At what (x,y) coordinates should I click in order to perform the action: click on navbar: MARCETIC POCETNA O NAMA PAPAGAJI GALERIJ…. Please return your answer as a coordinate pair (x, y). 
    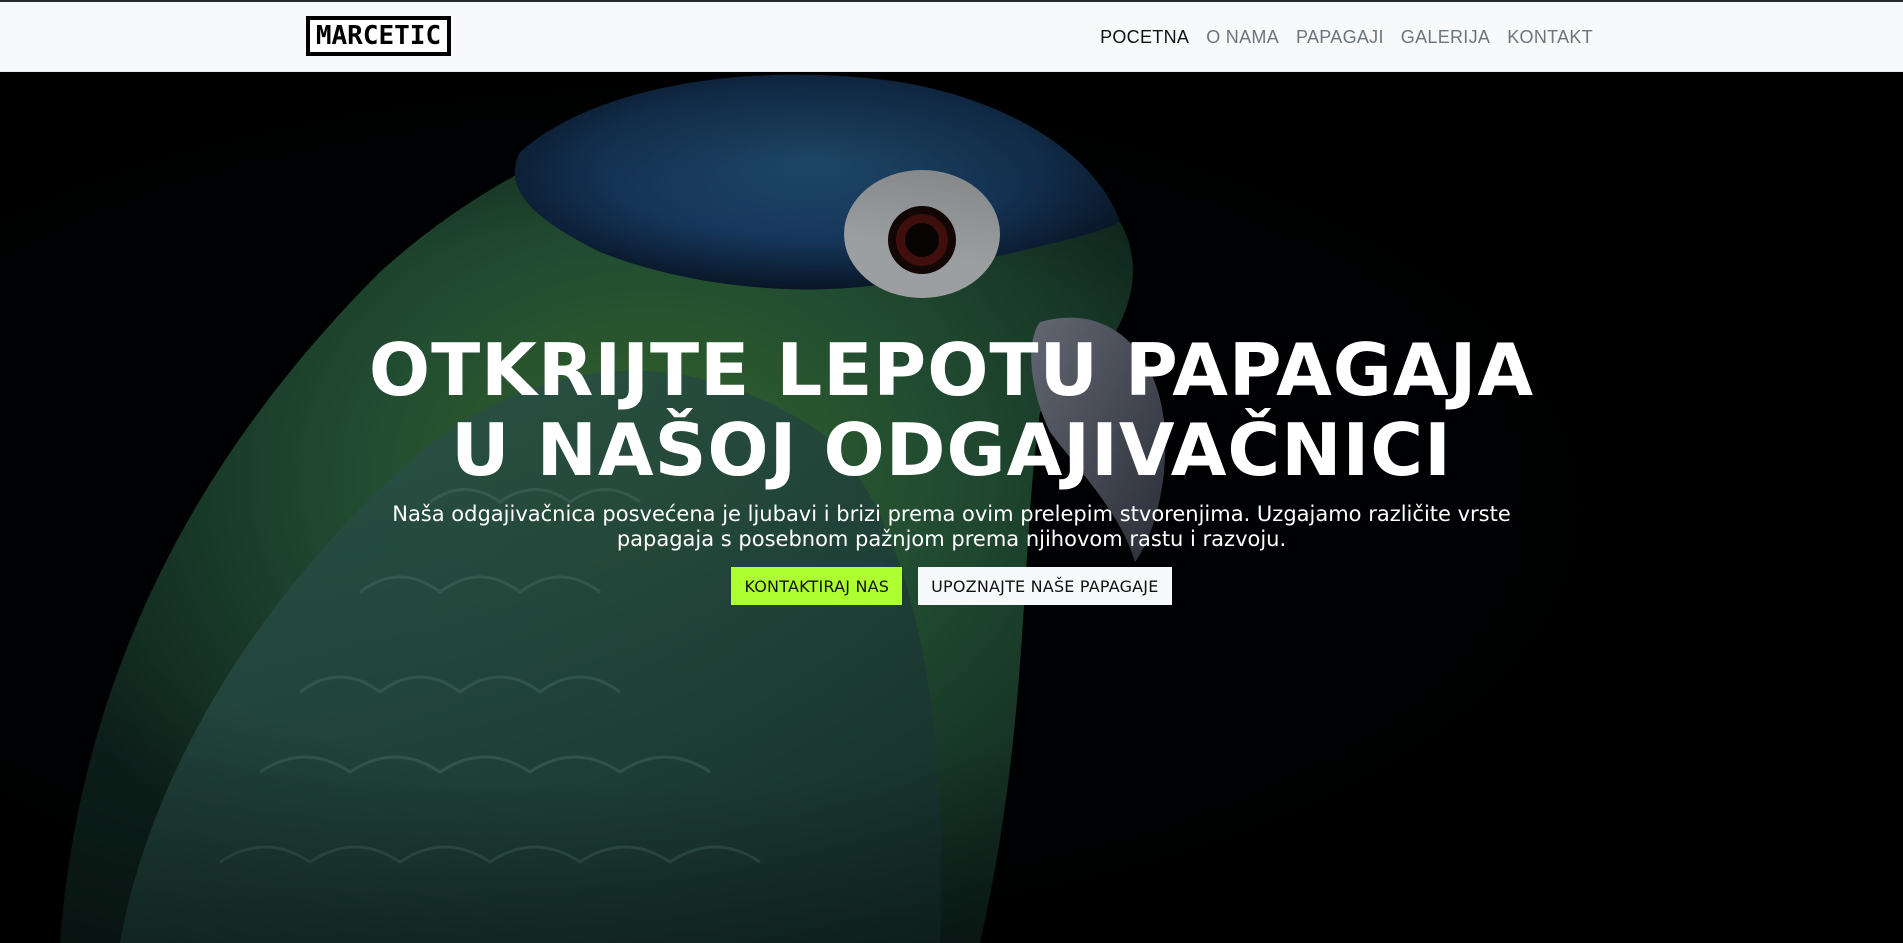
    Looking at the image, I should click on (951, 37).